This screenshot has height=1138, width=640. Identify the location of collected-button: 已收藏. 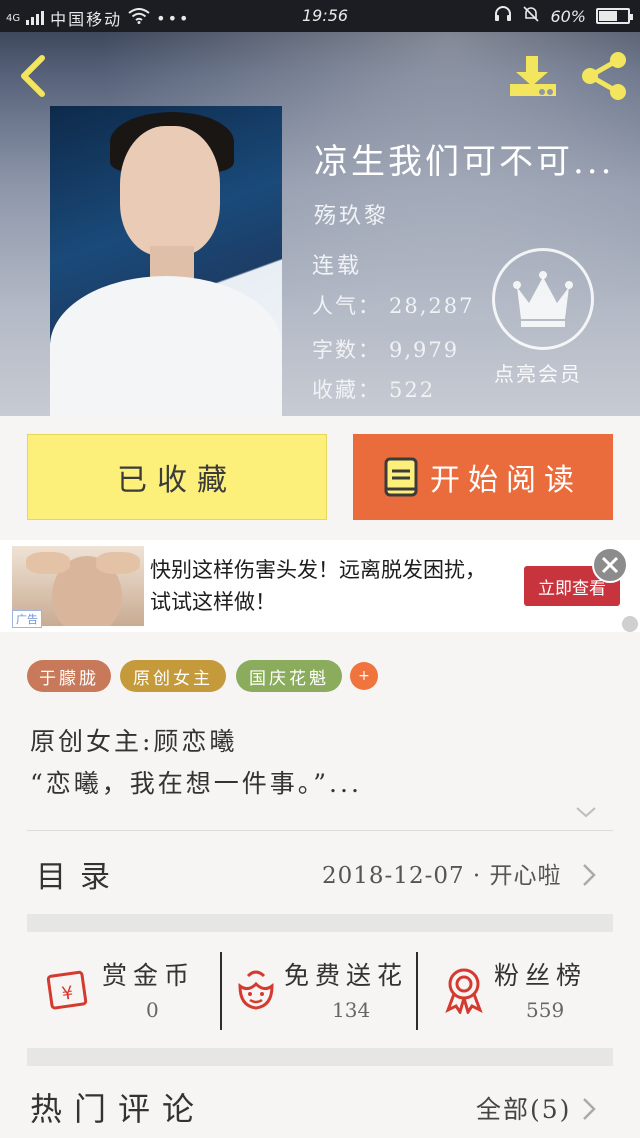
(177, 477).